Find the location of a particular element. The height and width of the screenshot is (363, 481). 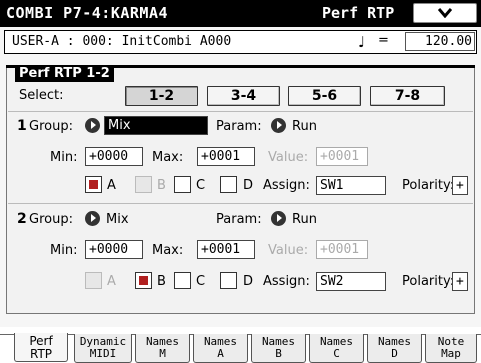

tab-names-d: Names D is located at coordinates (394, 348).